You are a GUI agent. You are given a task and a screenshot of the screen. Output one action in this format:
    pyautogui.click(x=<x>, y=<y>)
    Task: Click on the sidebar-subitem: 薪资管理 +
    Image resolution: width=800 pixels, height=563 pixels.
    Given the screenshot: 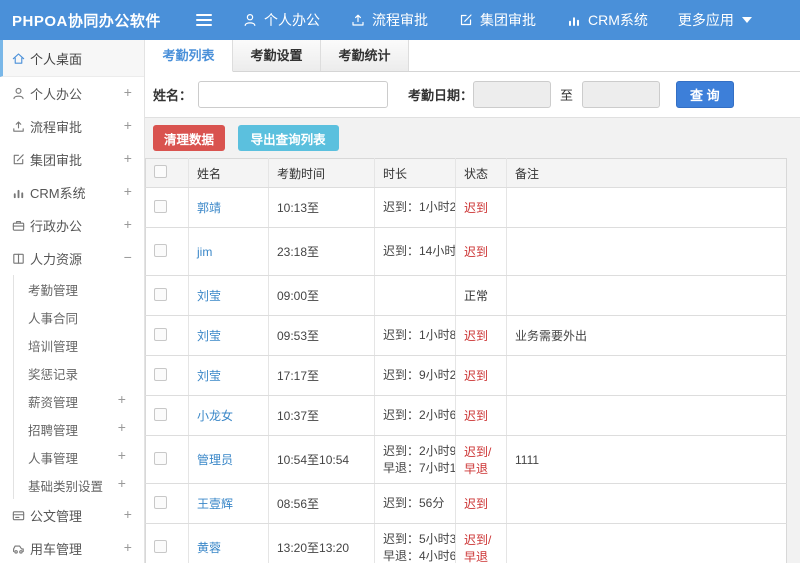 What is the action you would take?
    pyautogui.click(x=79, y=401)
    